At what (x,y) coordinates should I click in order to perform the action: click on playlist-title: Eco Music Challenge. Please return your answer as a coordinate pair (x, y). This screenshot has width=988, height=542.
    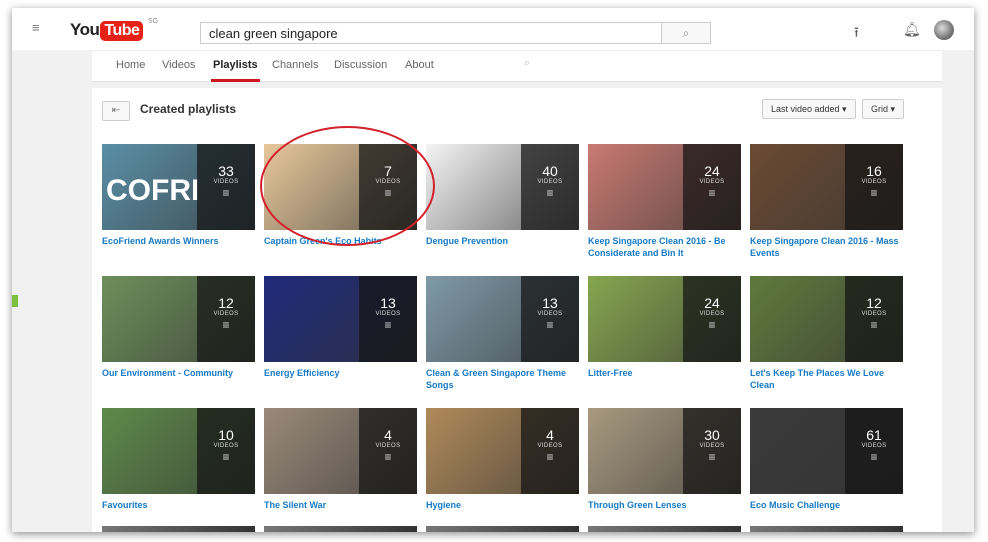
    Looking at the image, I should click on (826, 505).